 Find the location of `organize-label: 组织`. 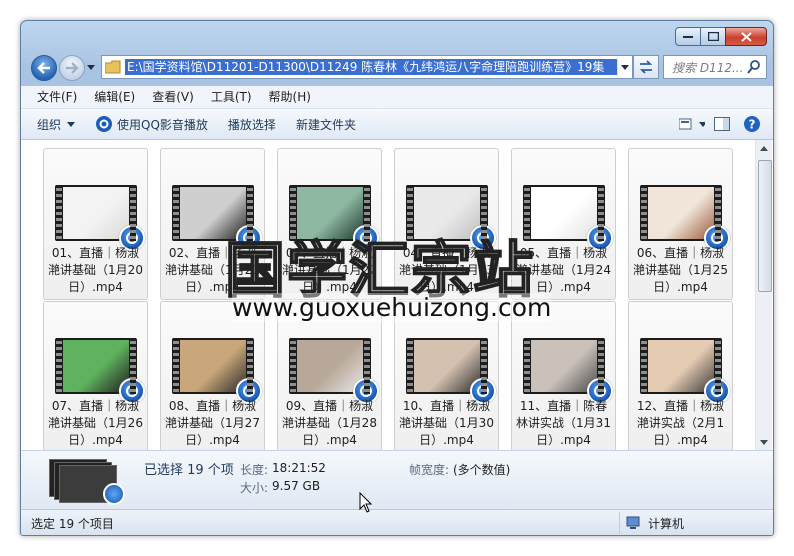

organize-label: 组织 is located at coordinates (49, 124).